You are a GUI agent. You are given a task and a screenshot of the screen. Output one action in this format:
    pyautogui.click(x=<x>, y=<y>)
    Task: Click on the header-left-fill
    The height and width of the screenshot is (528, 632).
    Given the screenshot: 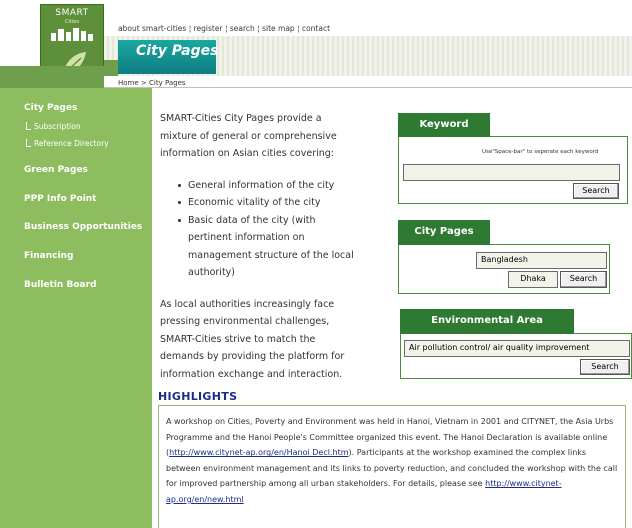 What is the action you would take?
    pyautogui.click(x=52, y=77)
    